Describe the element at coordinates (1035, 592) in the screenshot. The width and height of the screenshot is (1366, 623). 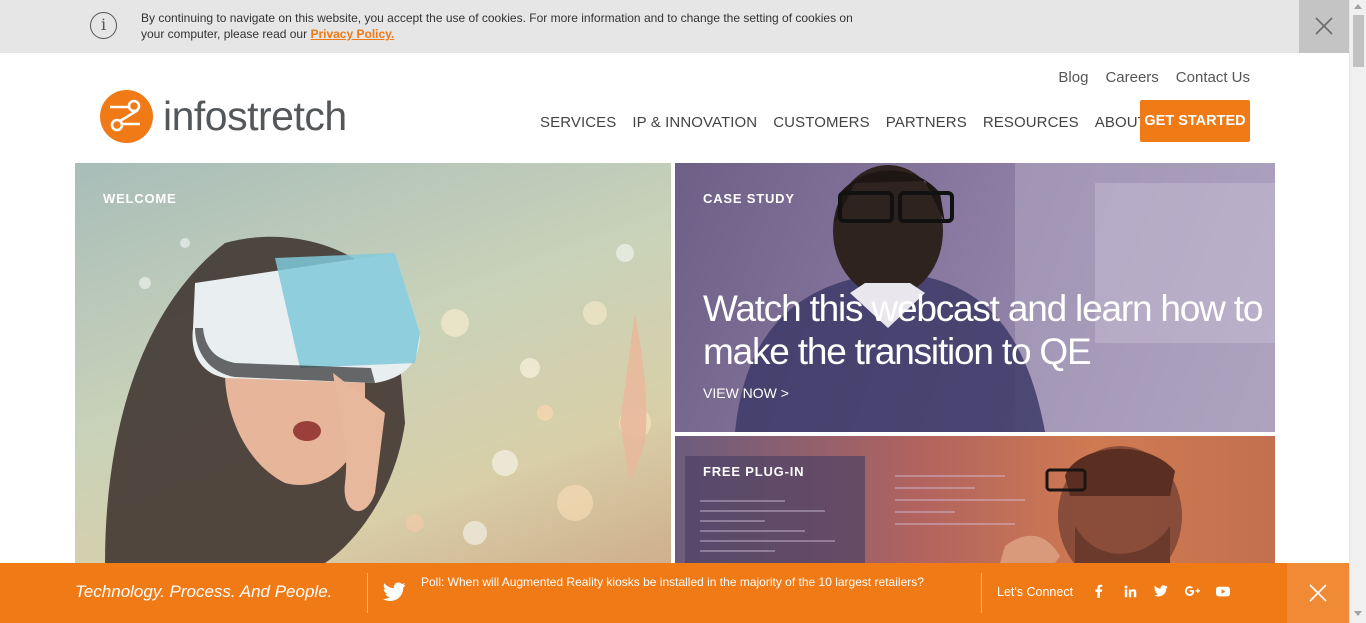
I see `lets-connect-label: Let's Connect` at that location.